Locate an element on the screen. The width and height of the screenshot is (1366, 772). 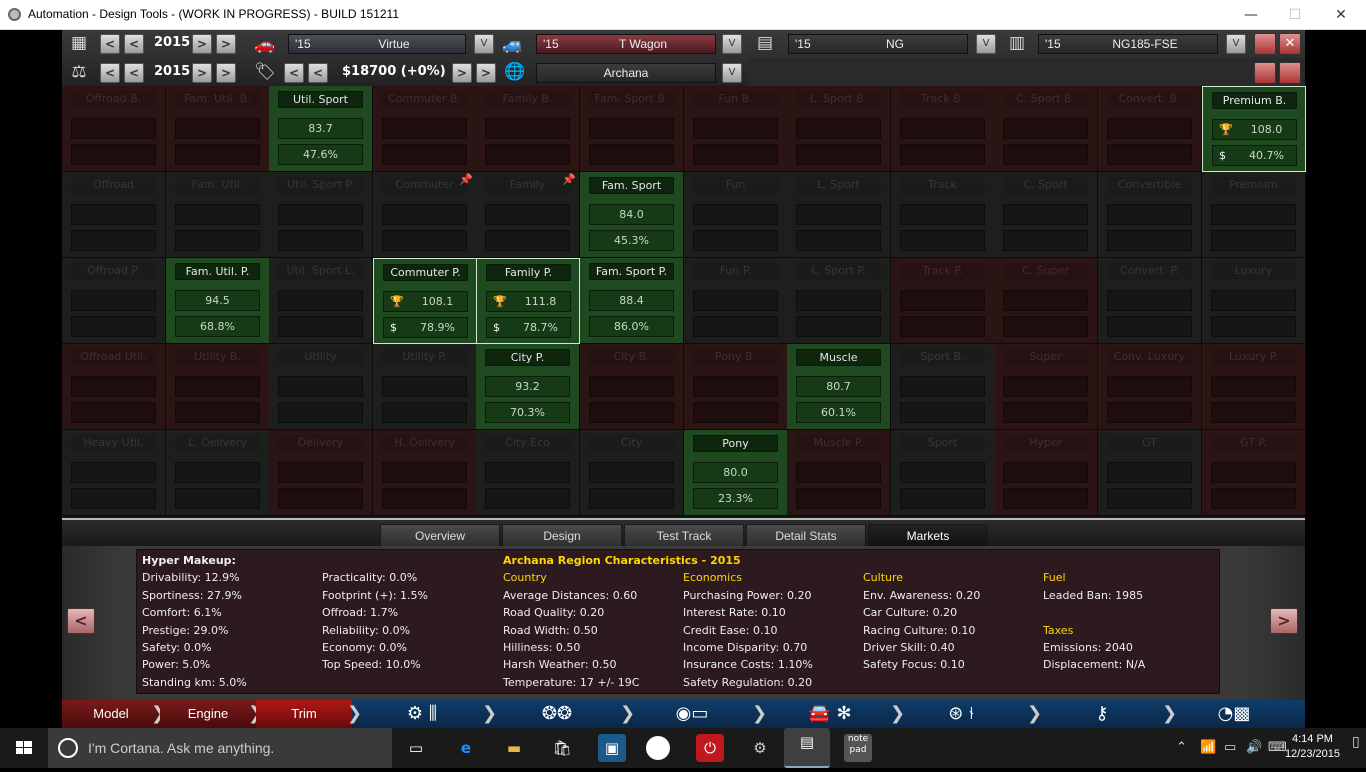
market-cell: Convert. B. is located at coordinates (1150, 129).